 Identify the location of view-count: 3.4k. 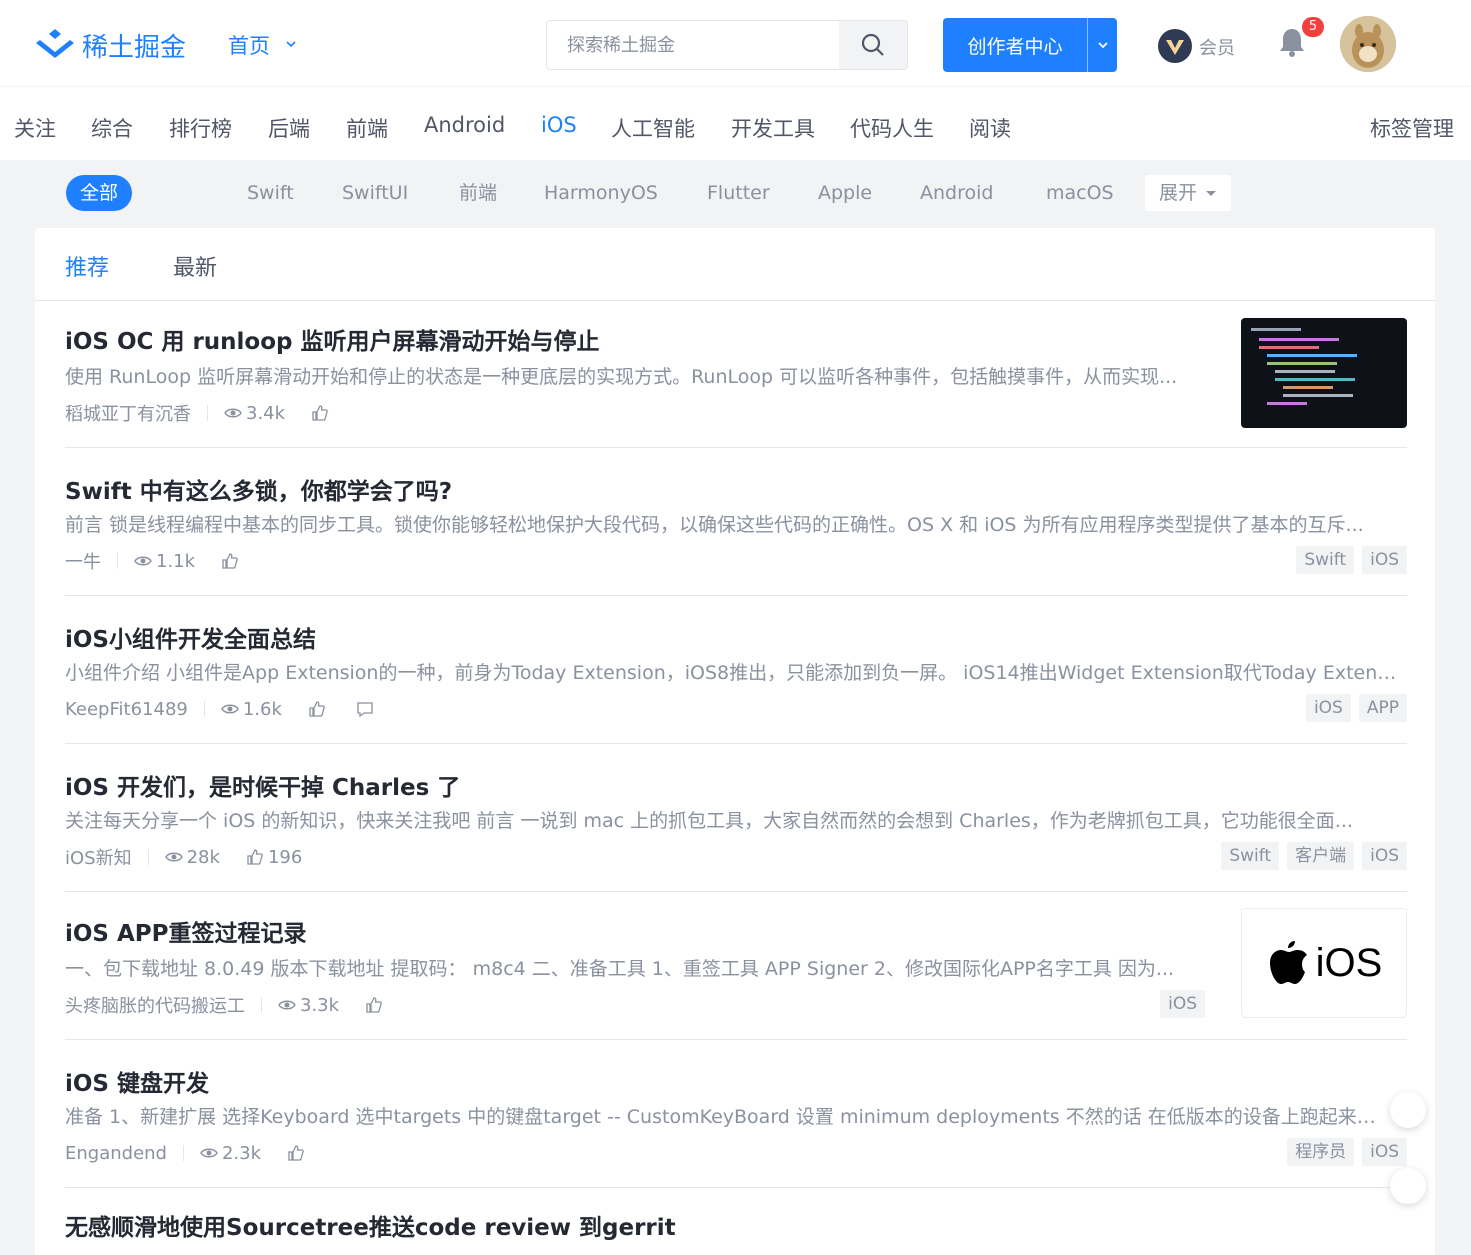
(254, 413).